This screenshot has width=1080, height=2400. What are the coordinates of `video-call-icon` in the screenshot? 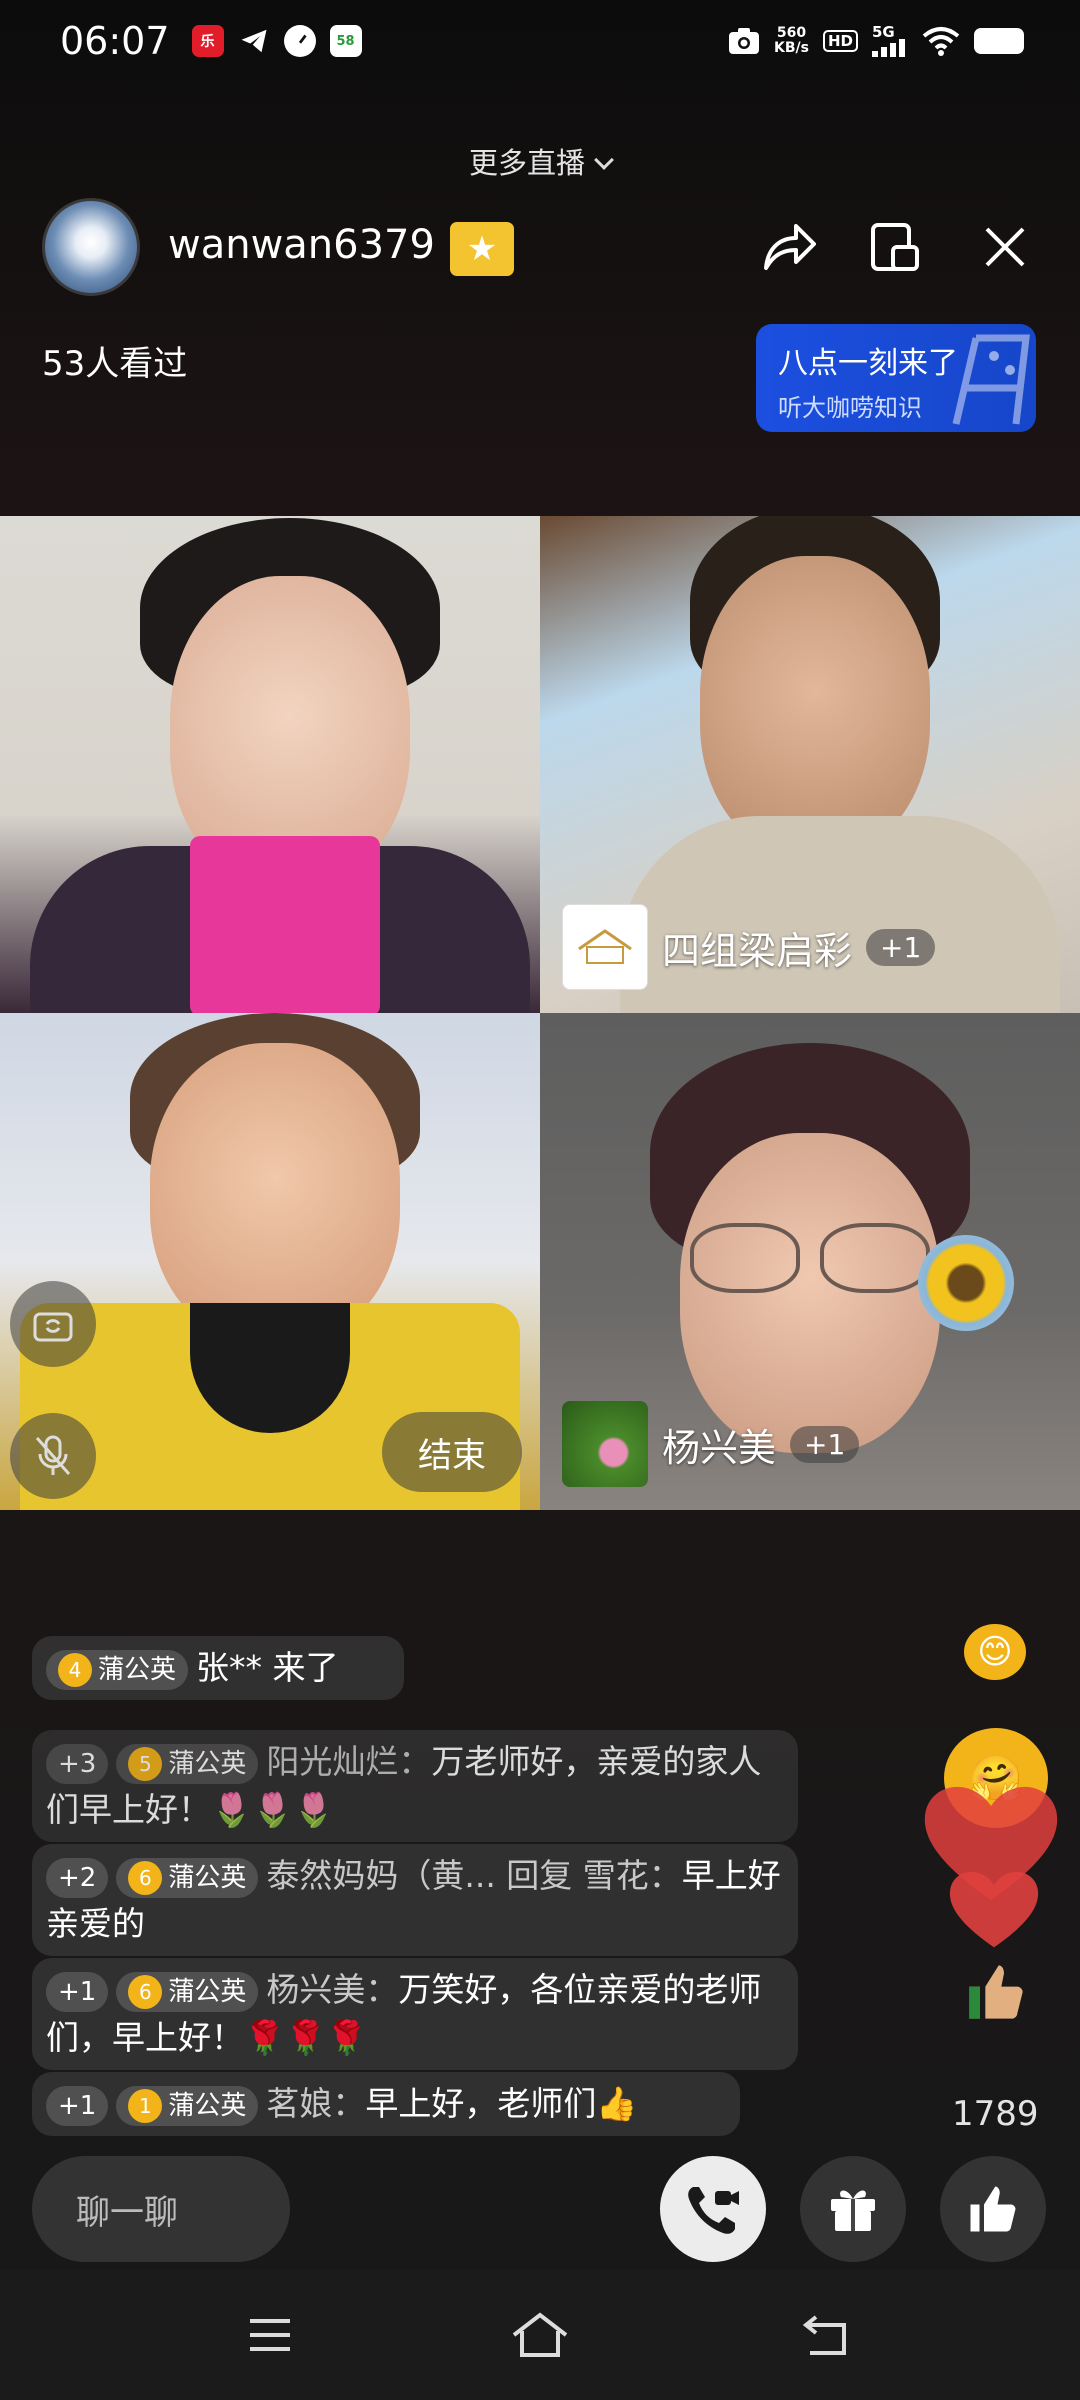 It's located at (713, 2210).